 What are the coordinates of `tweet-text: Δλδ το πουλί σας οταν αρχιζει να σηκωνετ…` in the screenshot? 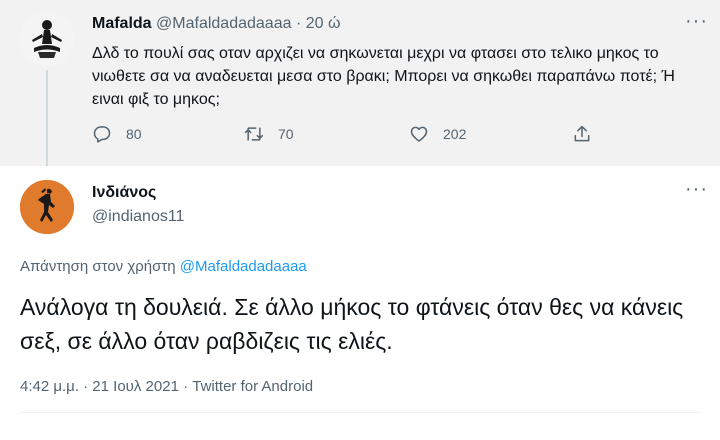 It's located at (383, 76).